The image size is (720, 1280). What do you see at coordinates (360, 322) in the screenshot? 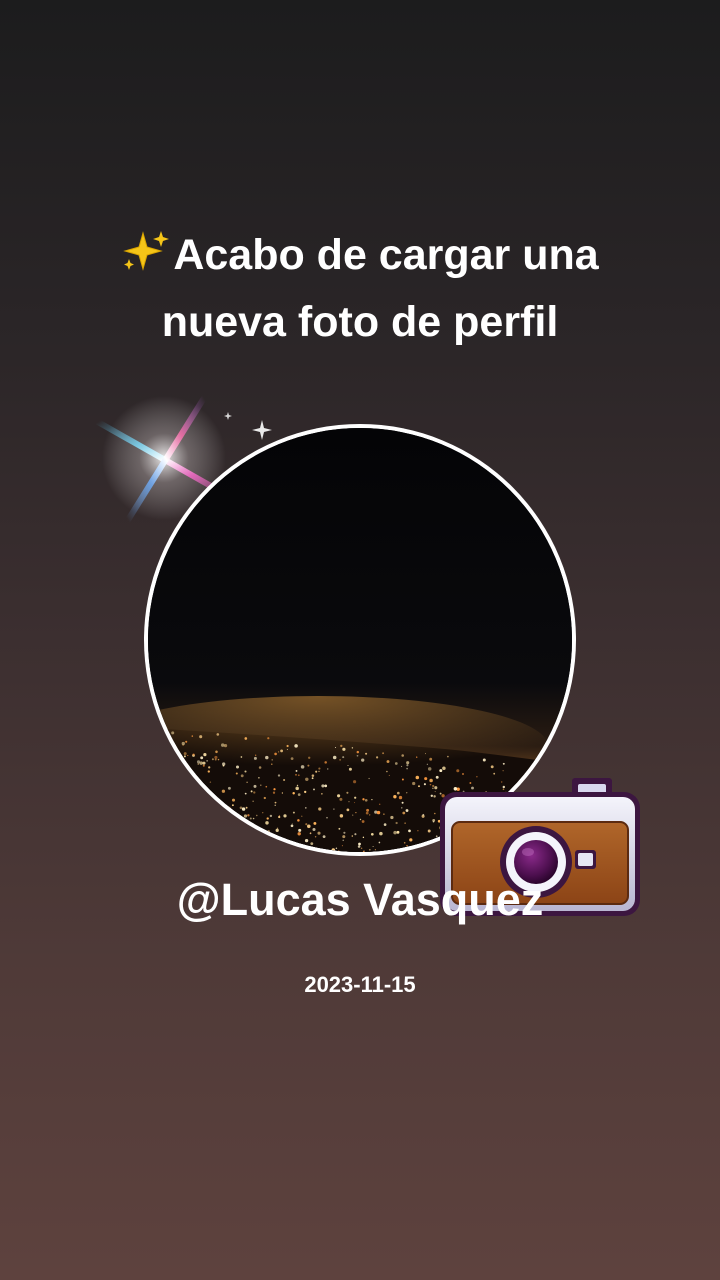
I see `headline-line-2: nueva foto de perfil` at bounding box center [360, 322].